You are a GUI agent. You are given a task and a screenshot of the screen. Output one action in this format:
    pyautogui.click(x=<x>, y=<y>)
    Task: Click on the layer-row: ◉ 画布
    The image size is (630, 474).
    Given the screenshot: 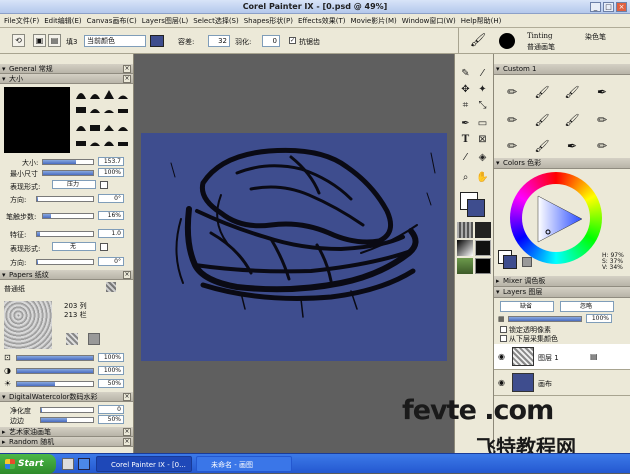 What is the action you would take?
    pyautogui.click(x=562, y=383)
    